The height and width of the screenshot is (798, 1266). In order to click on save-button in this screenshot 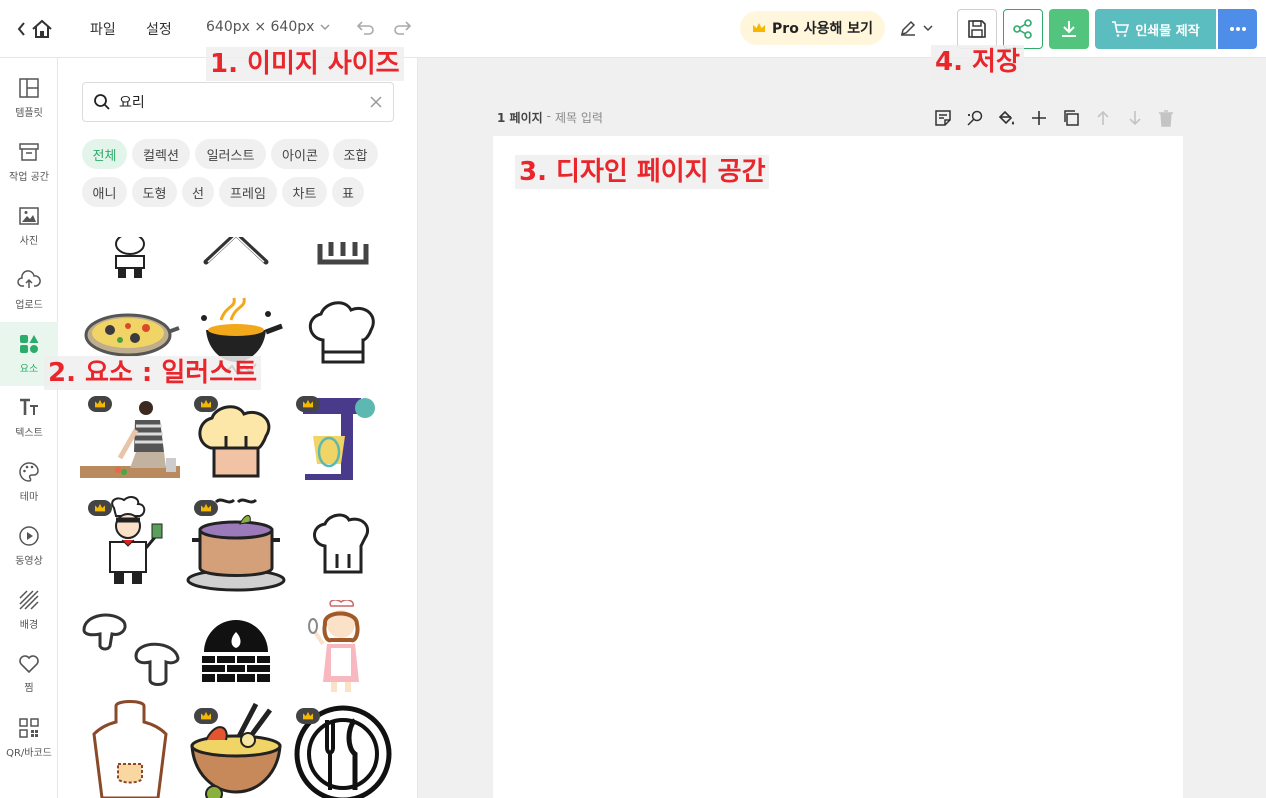, I will do `click(977, 29)`.